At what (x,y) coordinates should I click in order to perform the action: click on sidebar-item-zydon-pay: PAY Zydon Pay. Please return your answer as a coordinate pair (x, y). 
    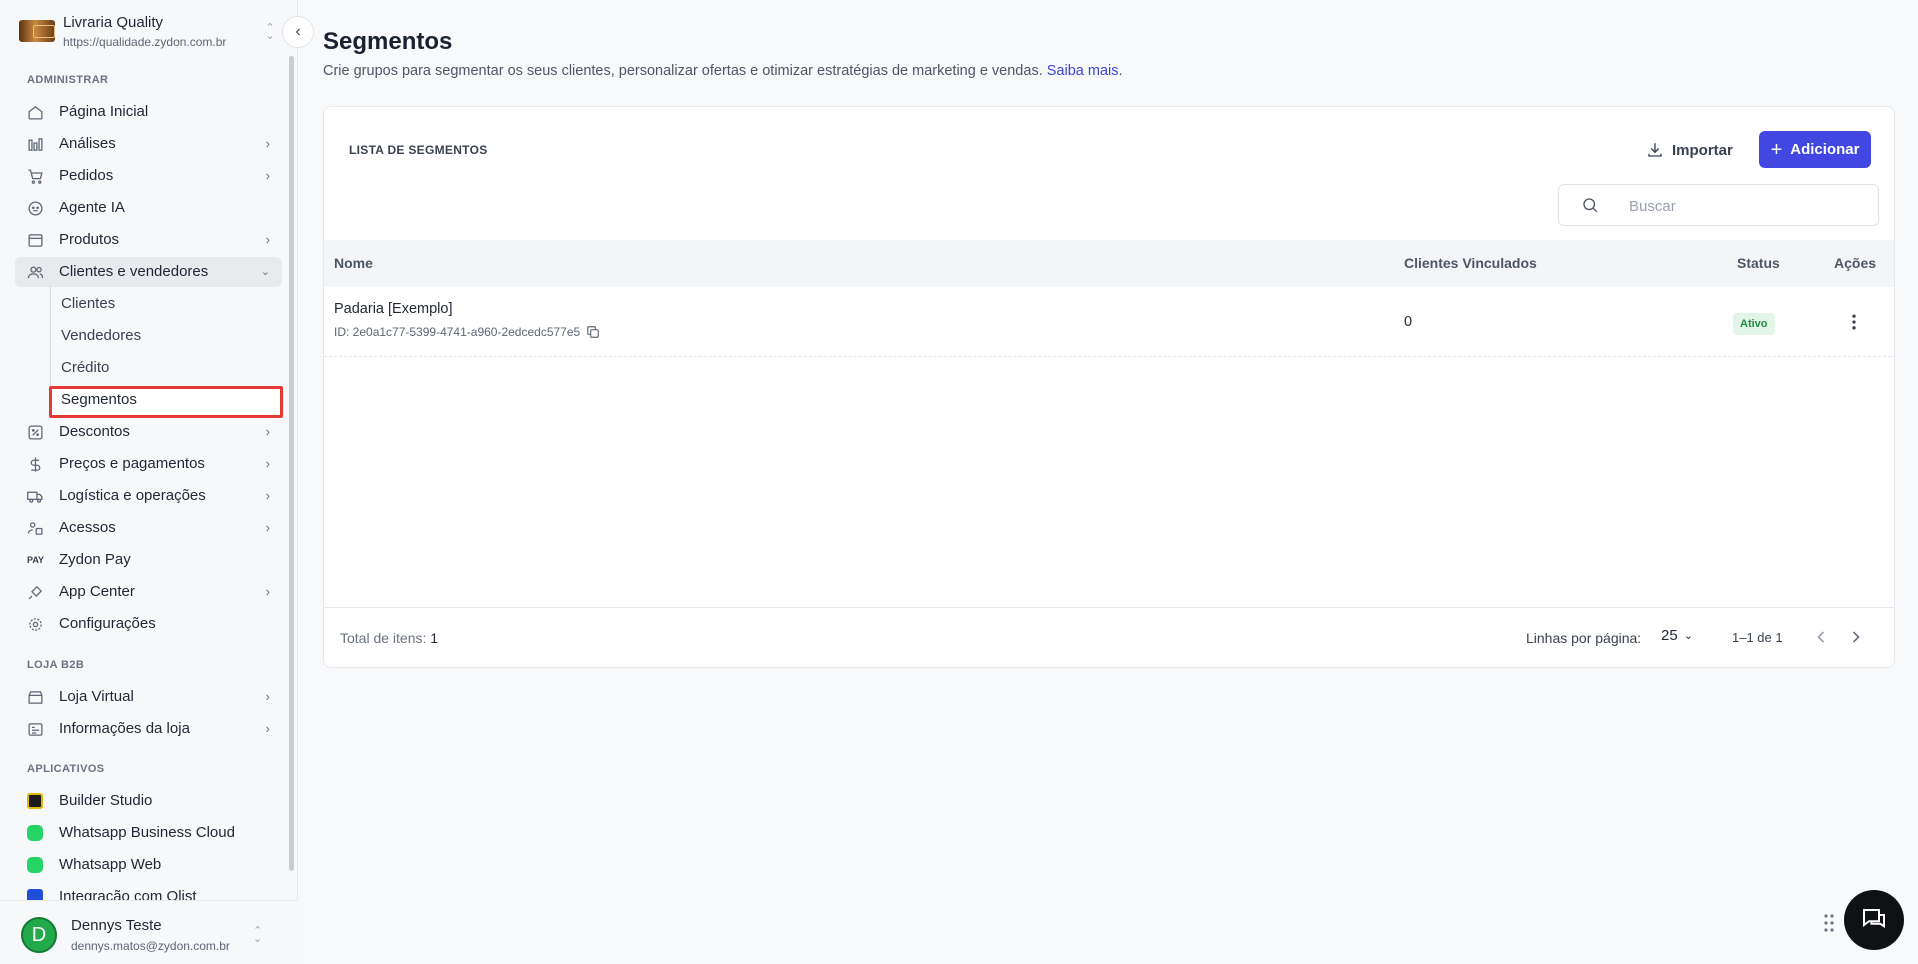
    Looking at the image, I should click on (148, 560).